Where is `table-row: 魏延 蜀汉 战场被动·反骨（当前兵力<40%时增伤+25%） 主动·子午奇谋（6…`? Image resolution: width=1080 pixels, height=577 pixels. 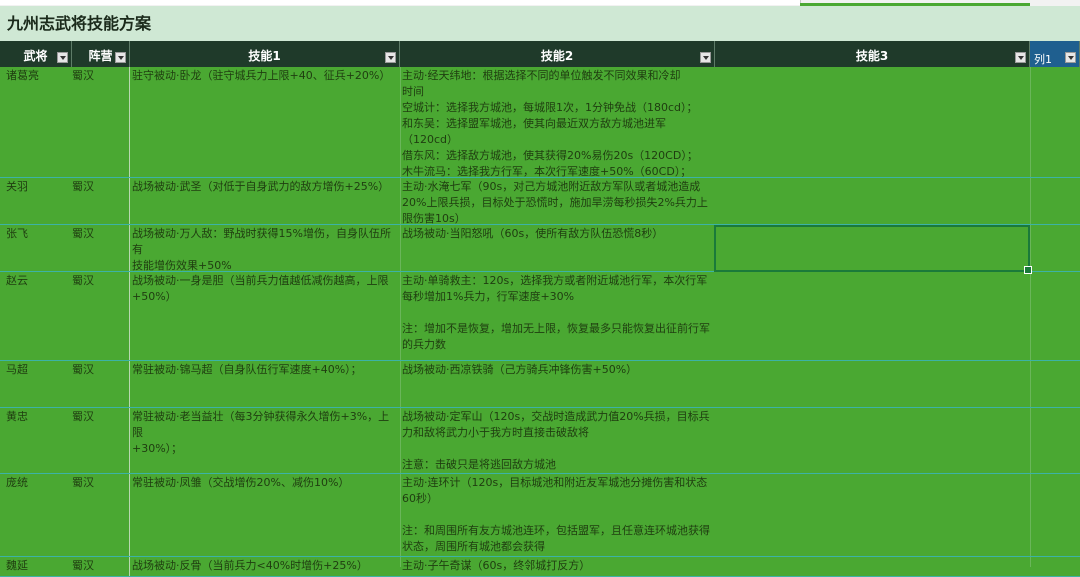 table-row: 魏延 蜀汉 战场被动·反骨（当前兵力<40%时增伤+25%） 主动·子午奇谋（6… is located at coordinates (540, 567).